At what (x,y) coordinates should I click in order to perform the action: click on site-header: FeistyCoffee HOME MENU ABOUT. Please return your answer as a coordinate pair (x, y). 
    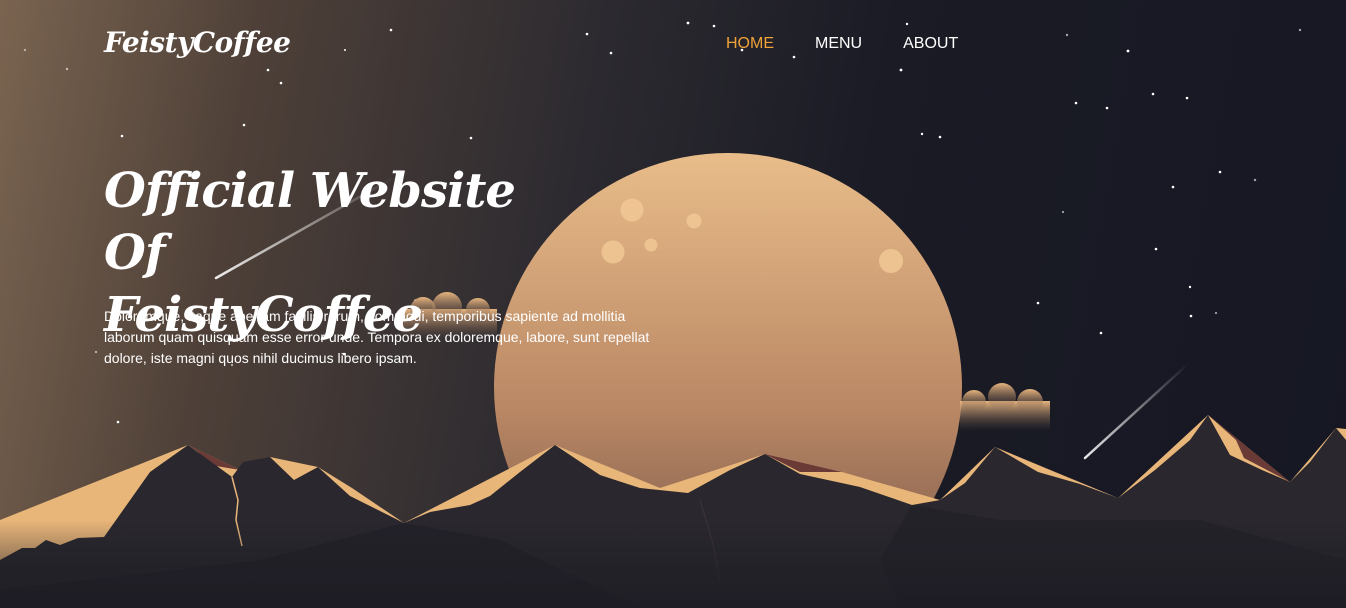
    Looking at the image, I should click on (673, 44).